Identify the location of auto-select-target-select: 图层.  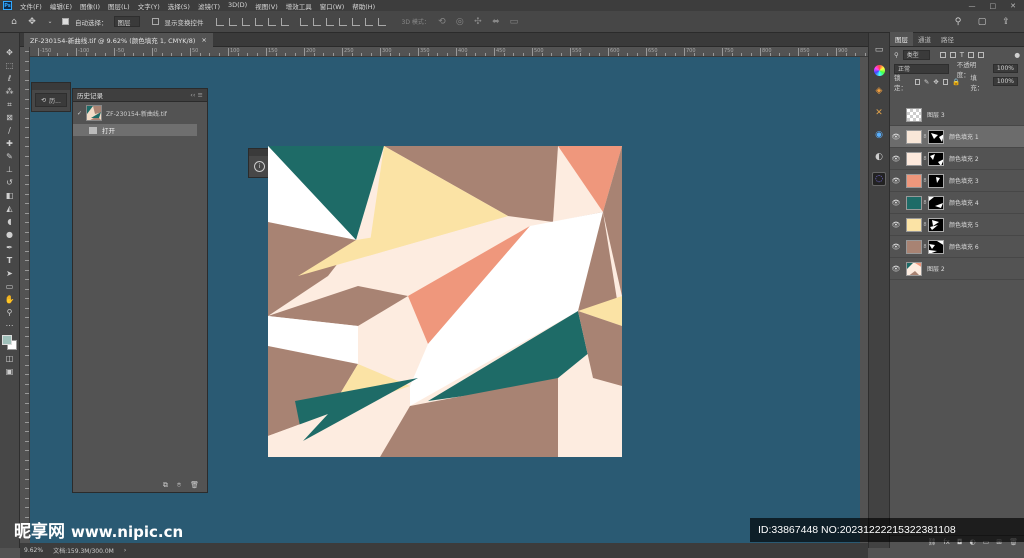
(126, 21).